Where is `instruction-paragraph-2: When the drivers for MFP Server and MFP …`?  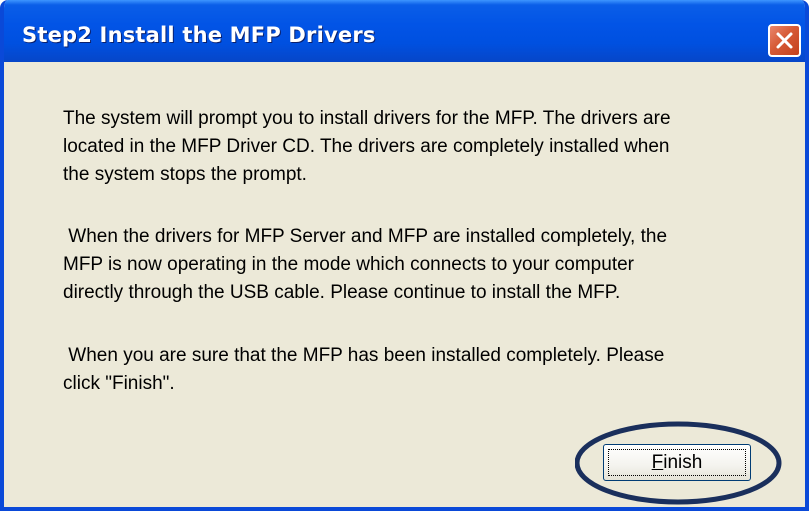 instruction-paragraph-2: When the drivers for MFP Server and MFP … is located at coordinates (365, 264).